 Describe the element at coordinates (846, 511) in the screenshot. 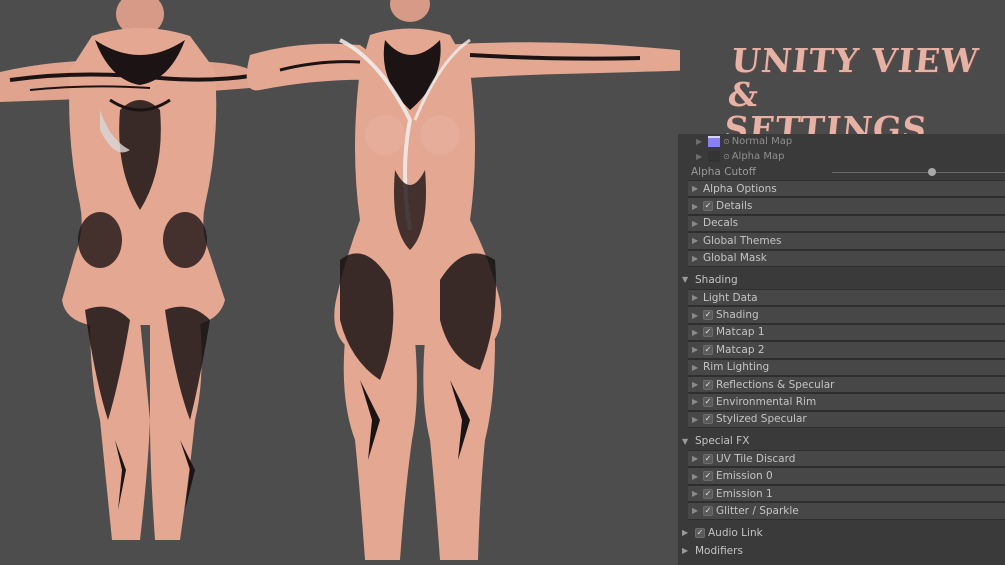

I see `foldout-glitter-sparkle: ▶ ✓ Glitter / Sparkle` at that location.